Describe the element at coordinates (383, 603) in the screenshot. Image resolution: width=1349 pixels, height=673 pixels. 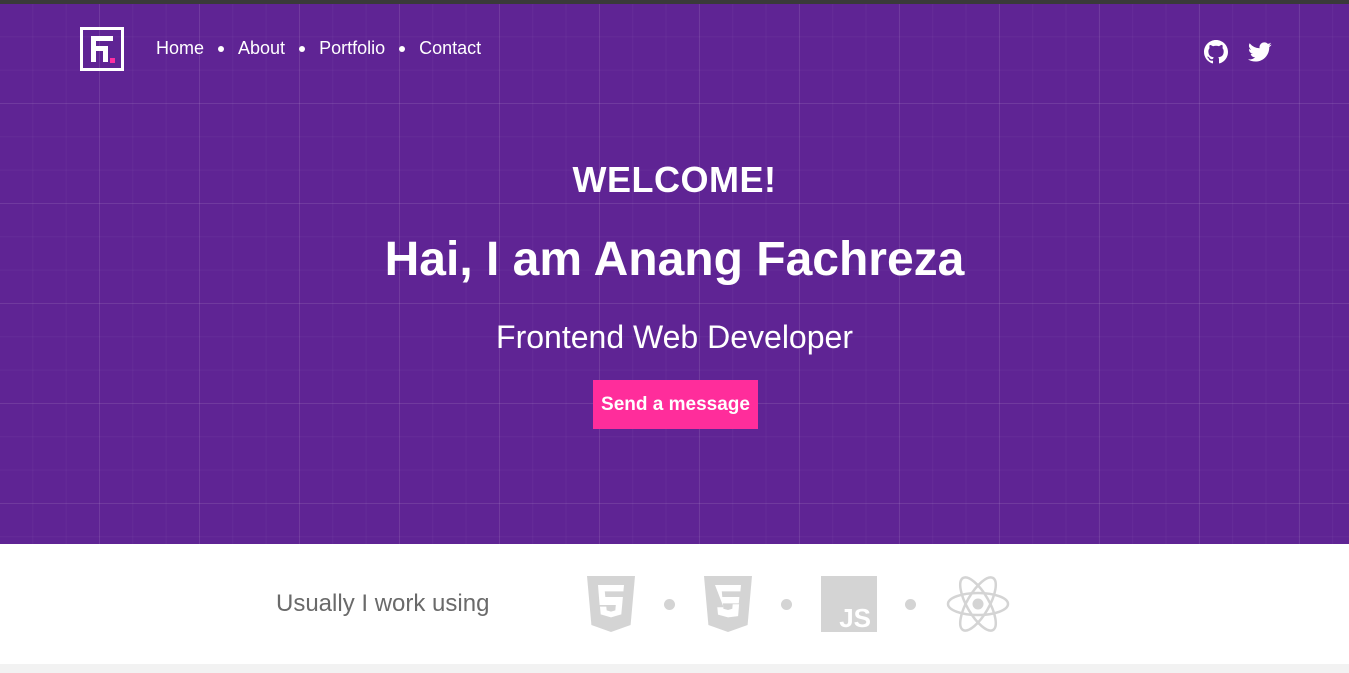
I see `tech-stack-label: Usually I work using` at that location.